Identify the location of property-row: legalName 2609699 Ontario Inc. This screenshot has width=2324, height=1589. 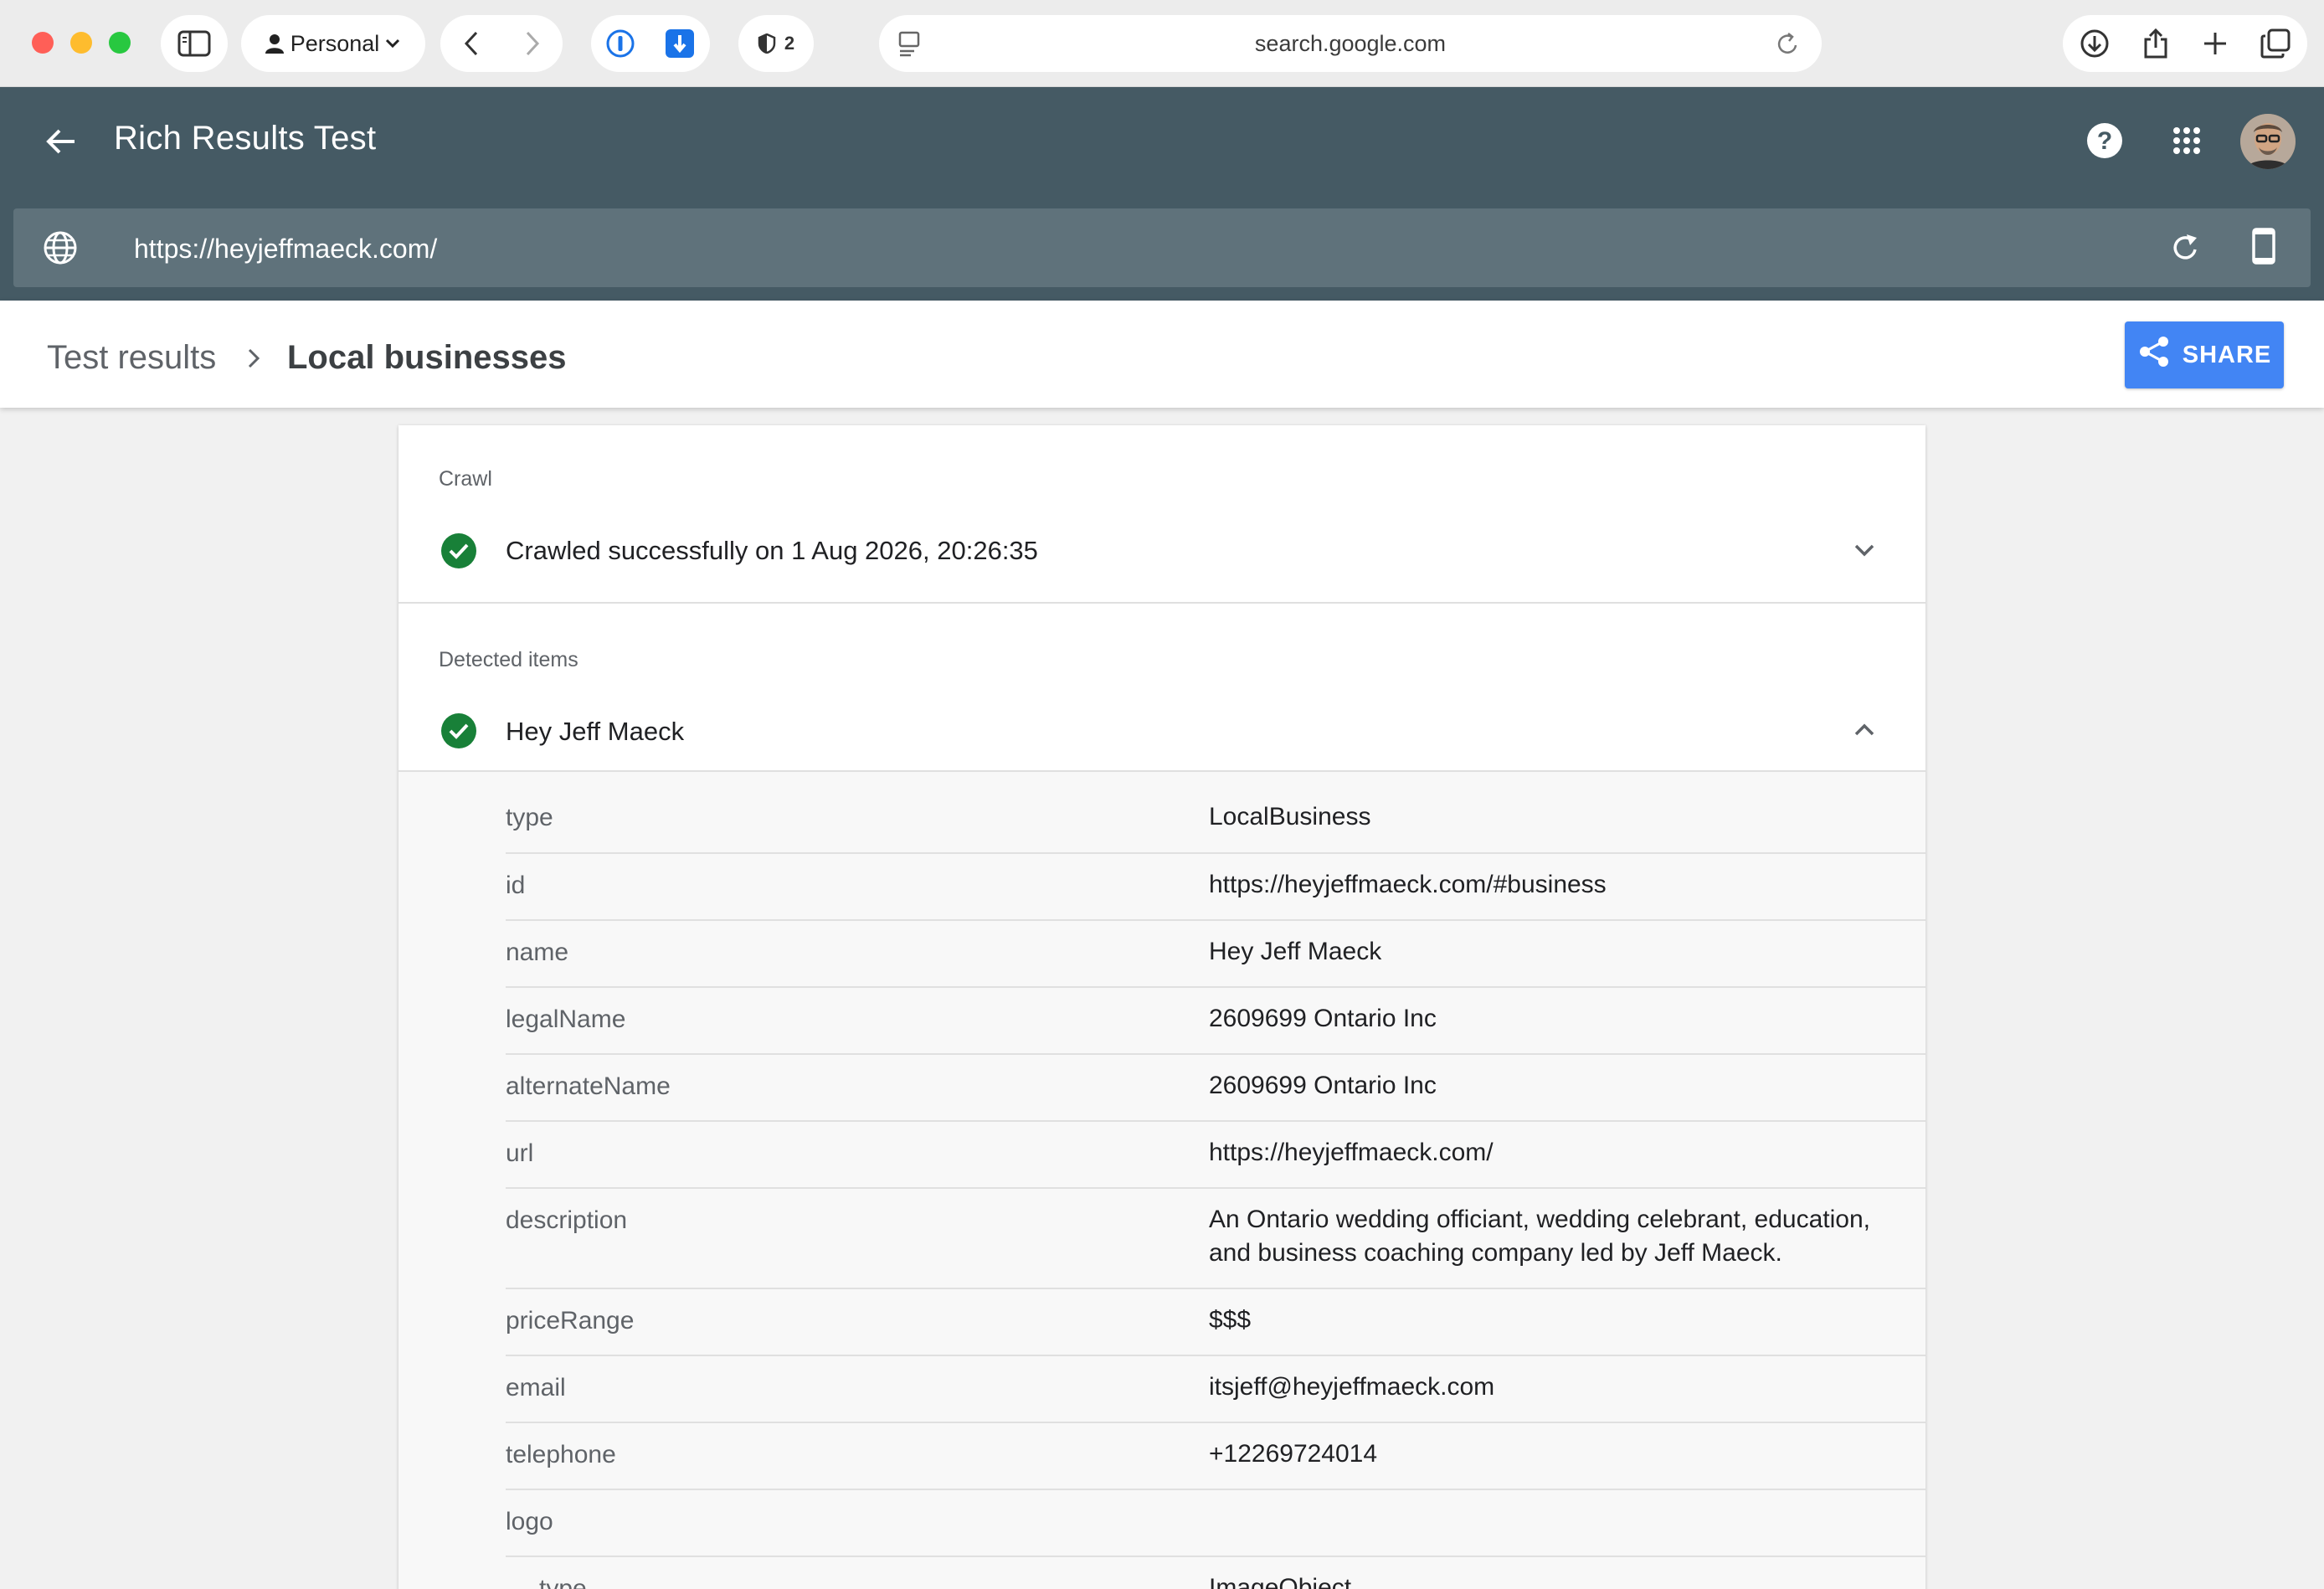
(1216, 1022).